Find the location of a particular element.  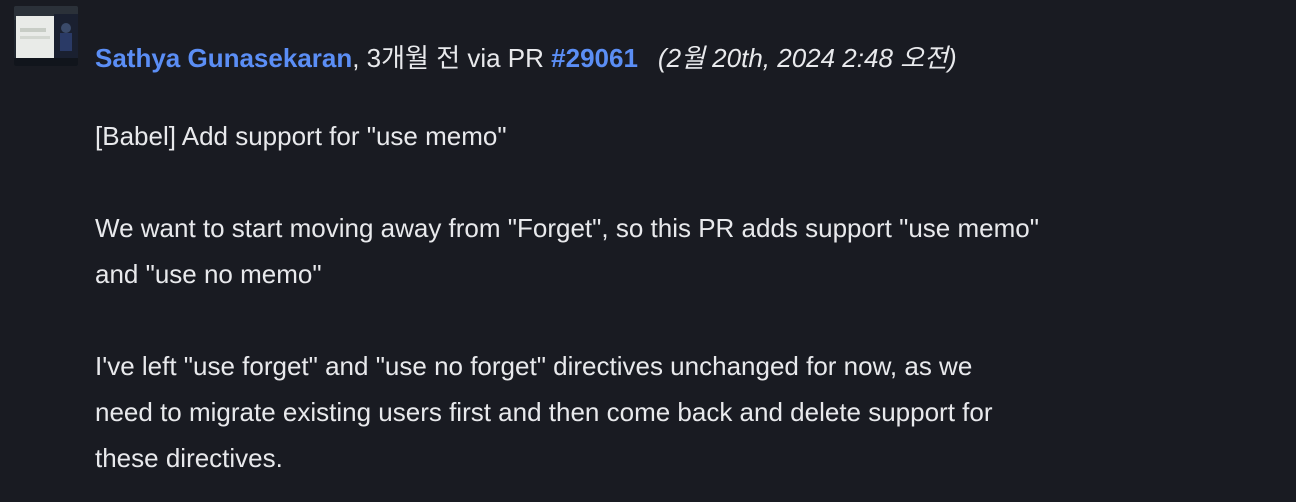

commit-date: (2월 20th, 2024 2:48 오전) is located at coordinates (807, 58).